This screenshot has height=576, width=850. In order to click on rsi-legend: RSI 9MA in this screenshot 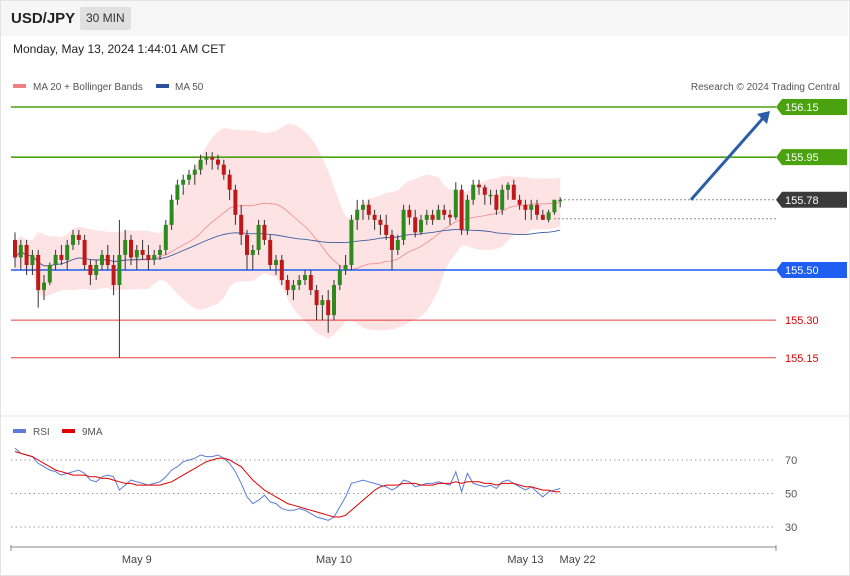, I will do `click(58, 432)`.